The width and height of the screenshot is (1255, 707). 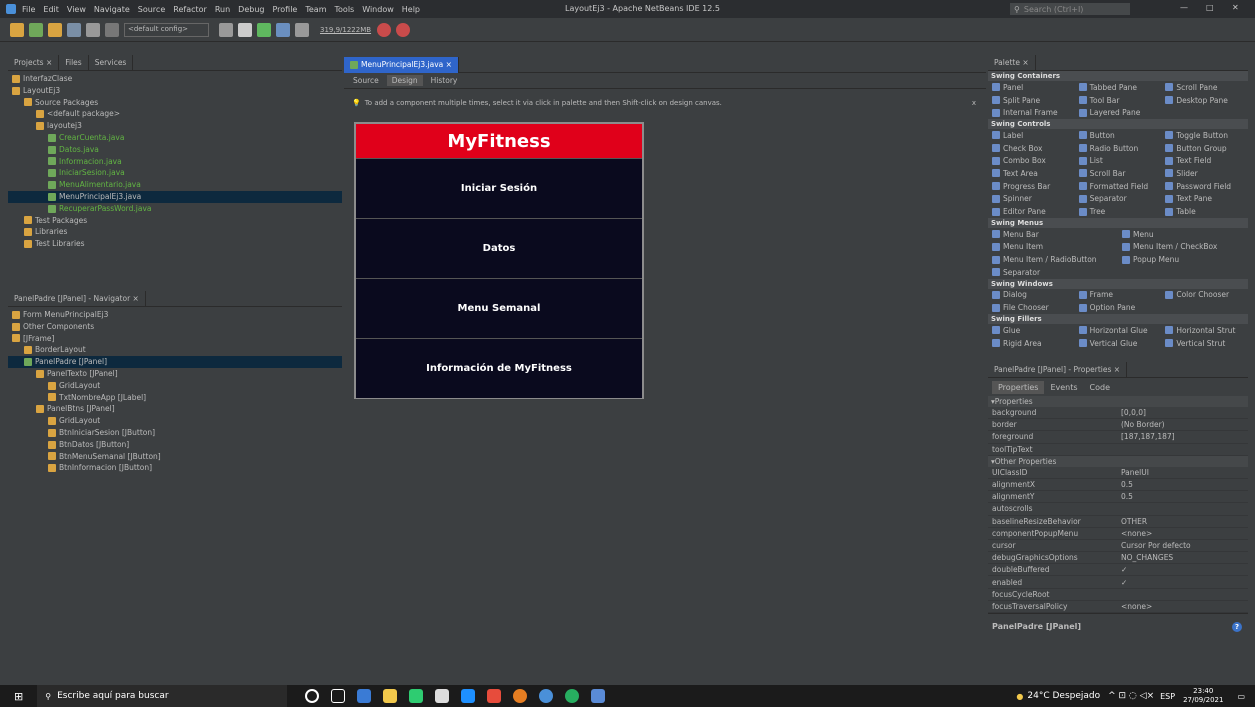 What do you see at coordinates (1118, 401) in the screenshot?
I see `properties-section: ▾ Properties` at bounding box center [1118, 401].